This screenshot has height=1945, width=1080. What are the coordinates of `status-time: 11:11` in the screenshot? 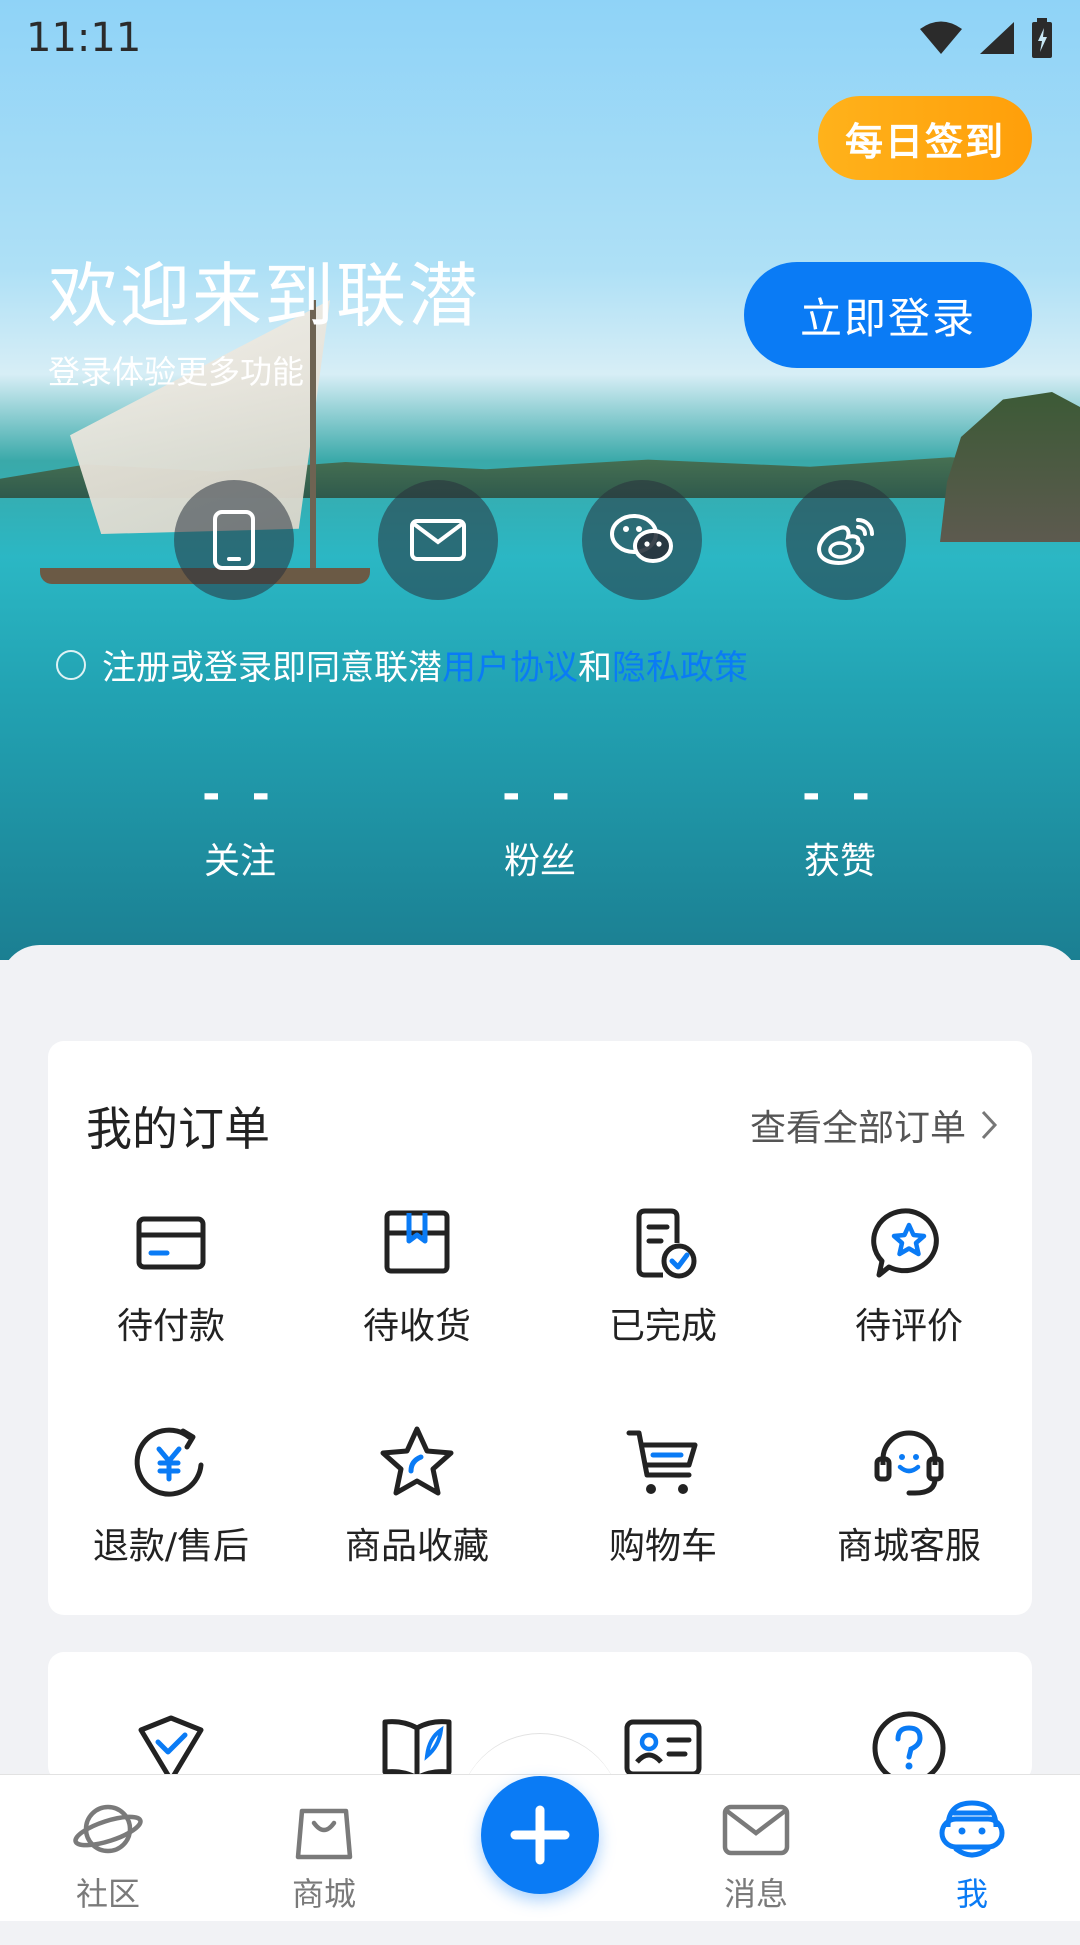 It's located at (84, 38).